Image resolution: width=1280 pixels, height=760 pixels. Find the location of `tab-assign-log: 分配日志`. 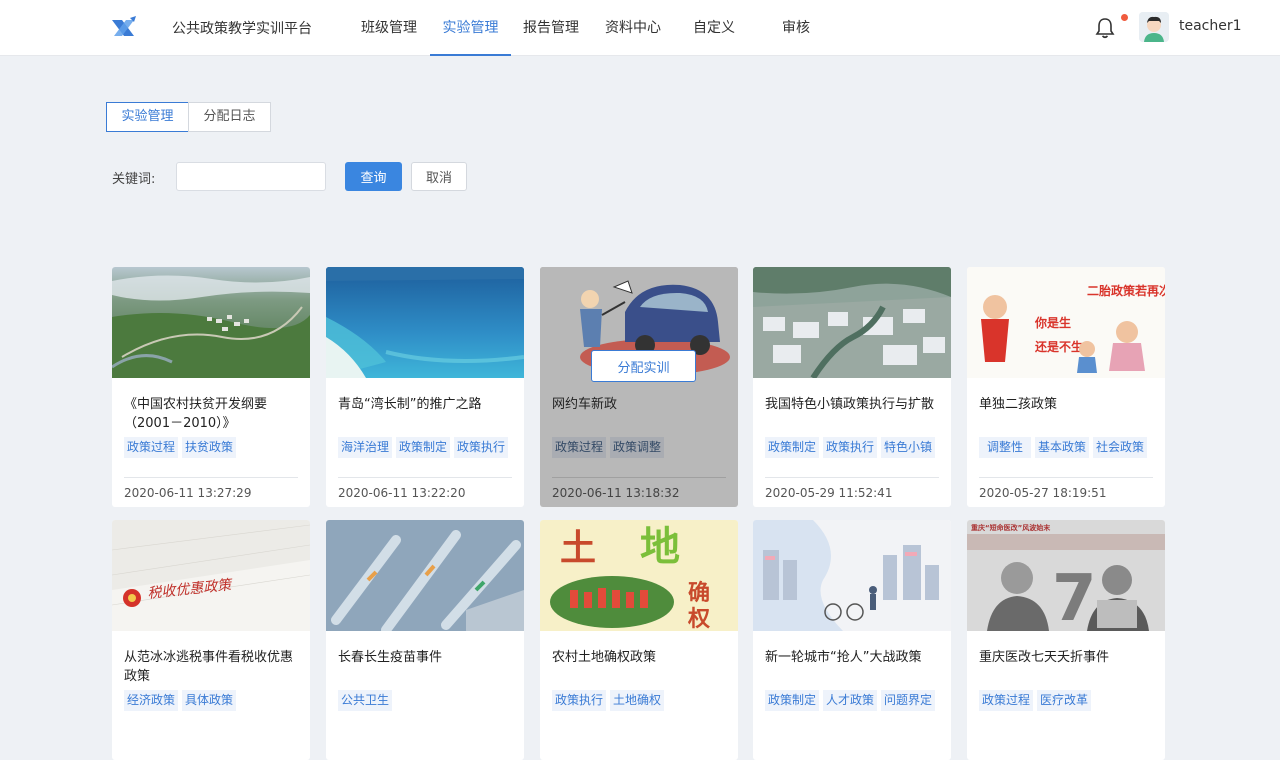

tab-assign-log: 分配日志 is located at coordinates (229, 117).